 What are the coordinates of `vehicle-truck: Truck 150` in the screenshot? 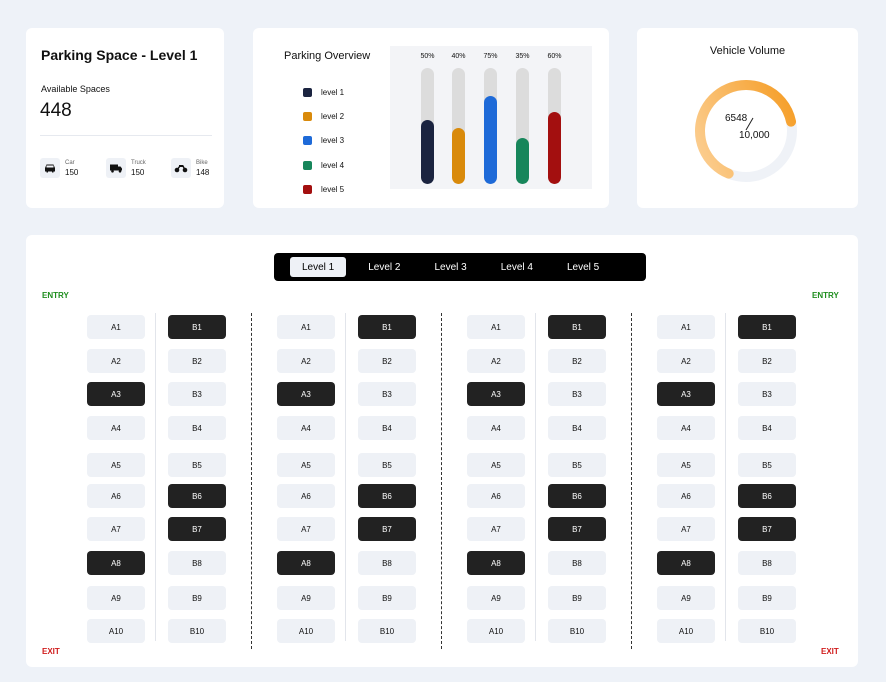 It's located at (126, 168).